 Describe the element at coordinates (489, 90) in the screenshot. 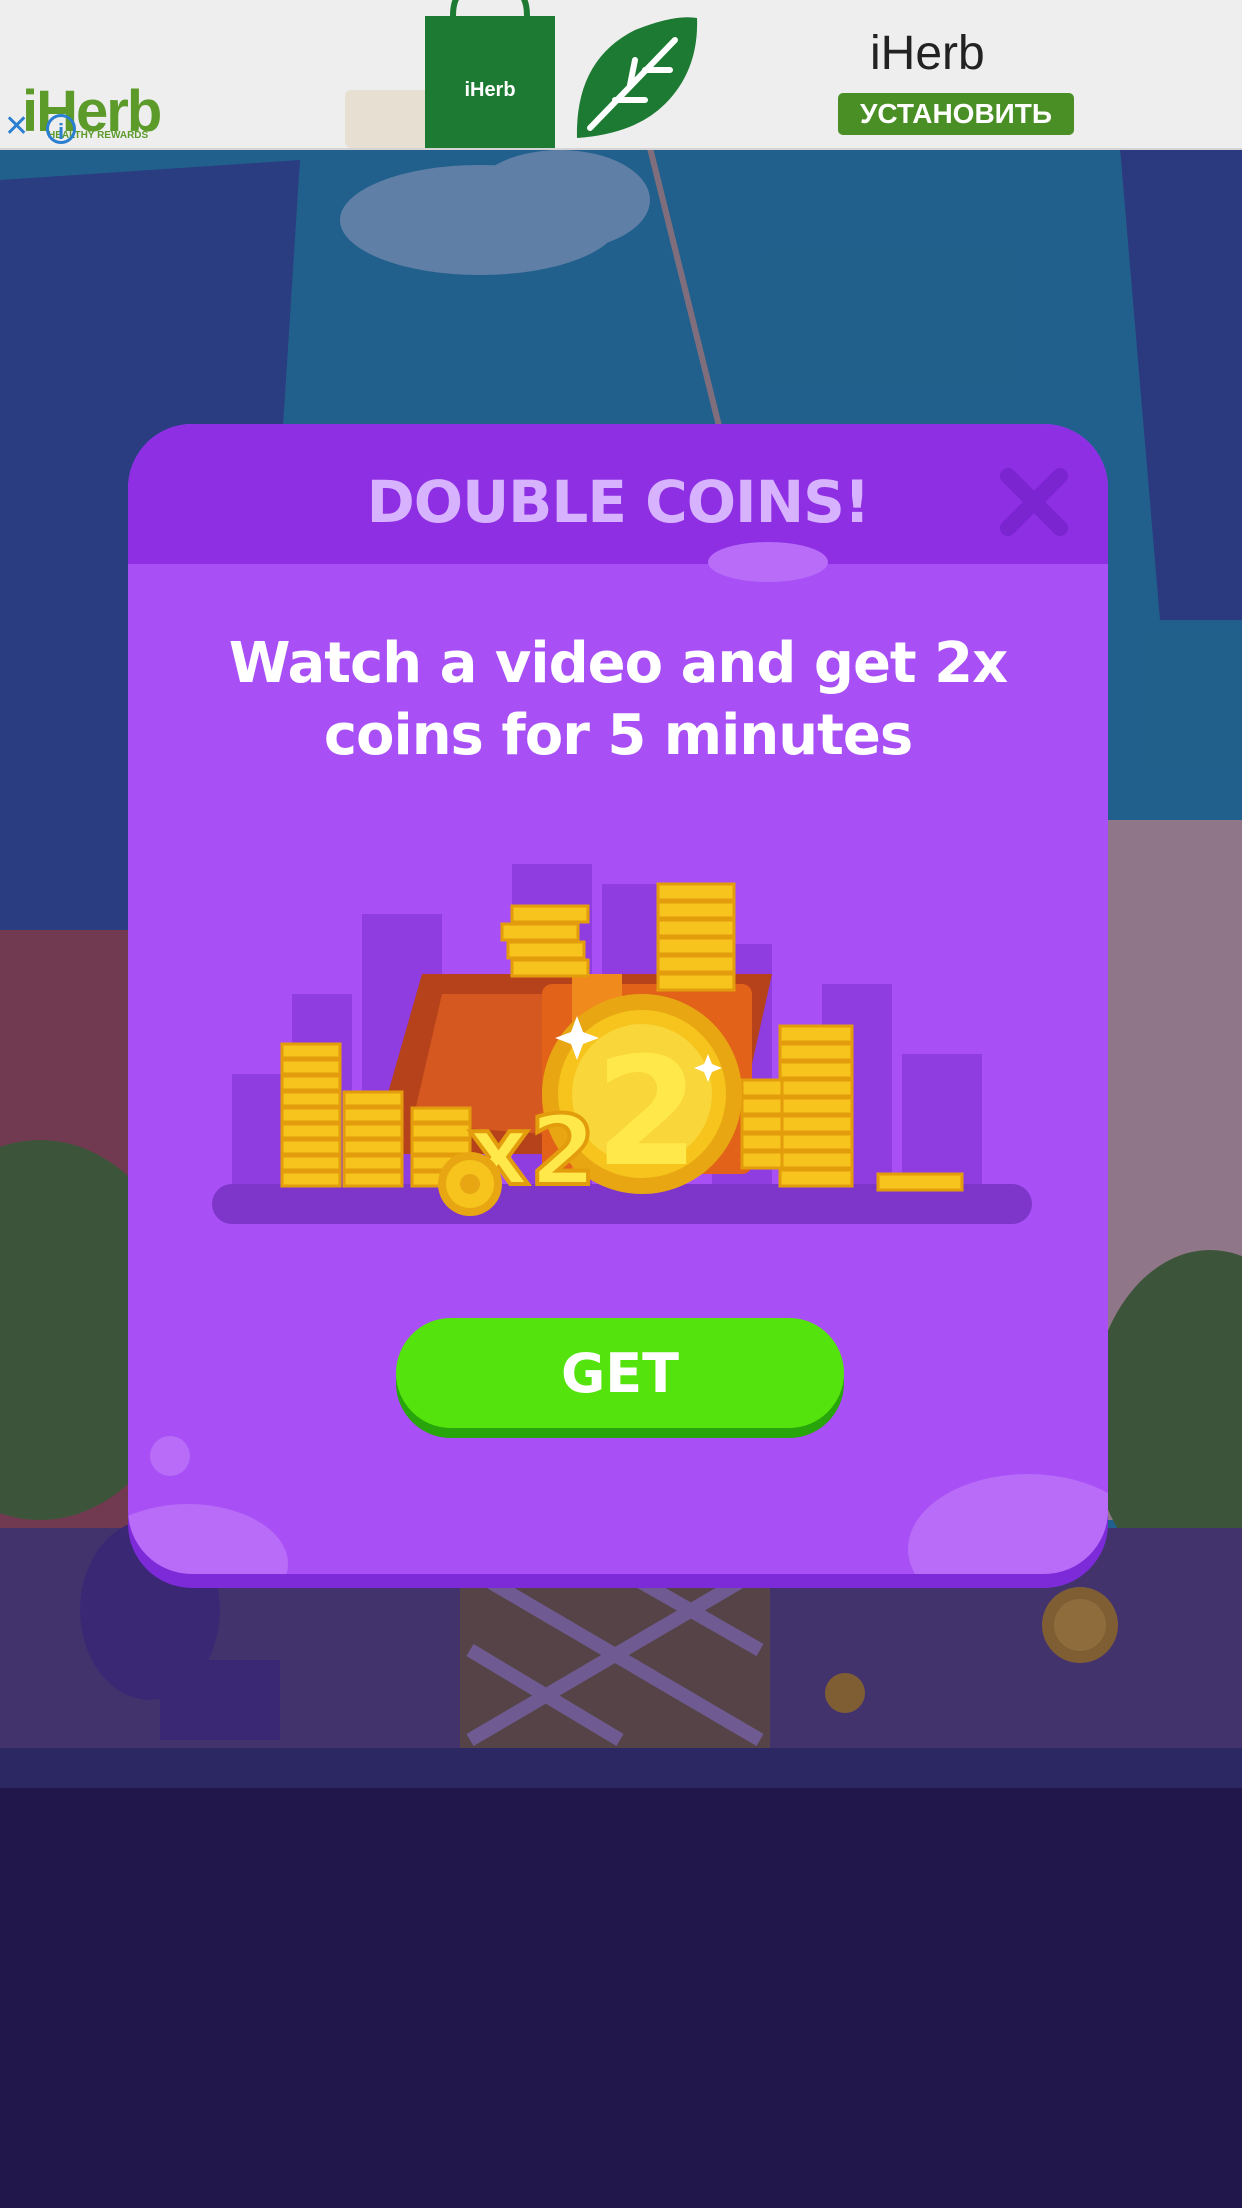

I see `ad-bag-label: iHerb` at that location.